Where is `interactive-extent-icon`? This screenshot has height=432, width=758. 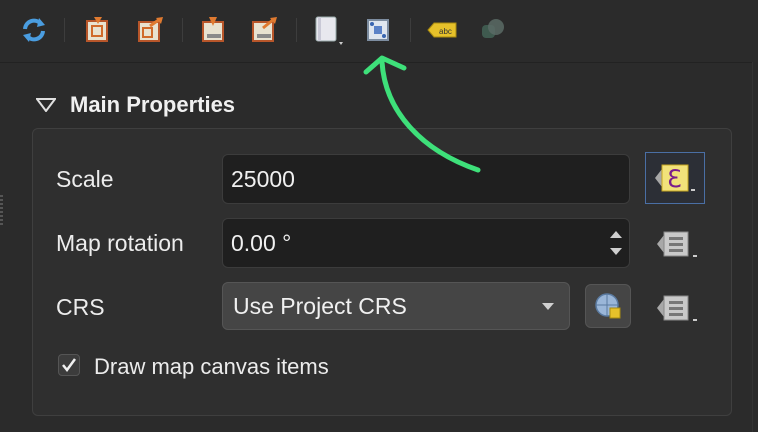
interactive-extent-icon is located at coordinates (378, 30).